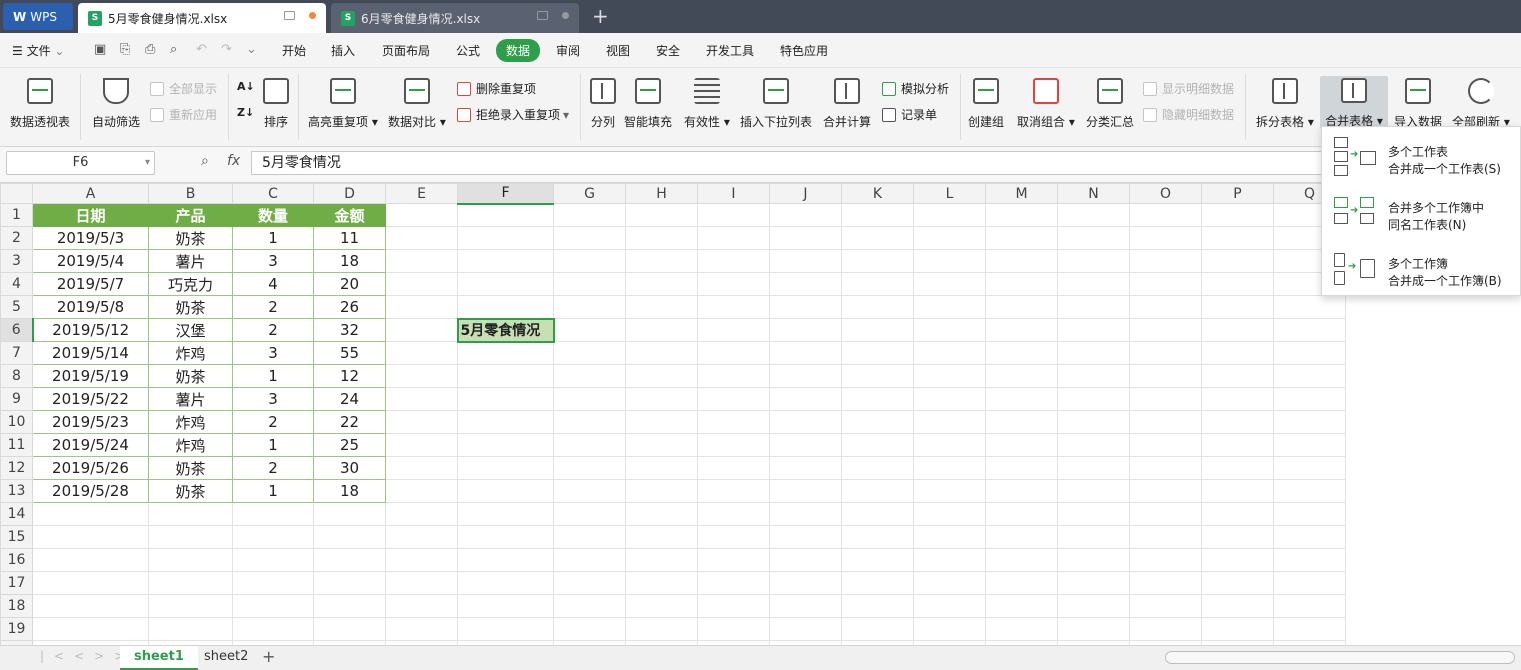 This screenshot has height=670, width=1521. Describe the element at coordinates (1046, 104) in the screenshot. I see `ungroup-button: 取消组合 ▾` at that location.